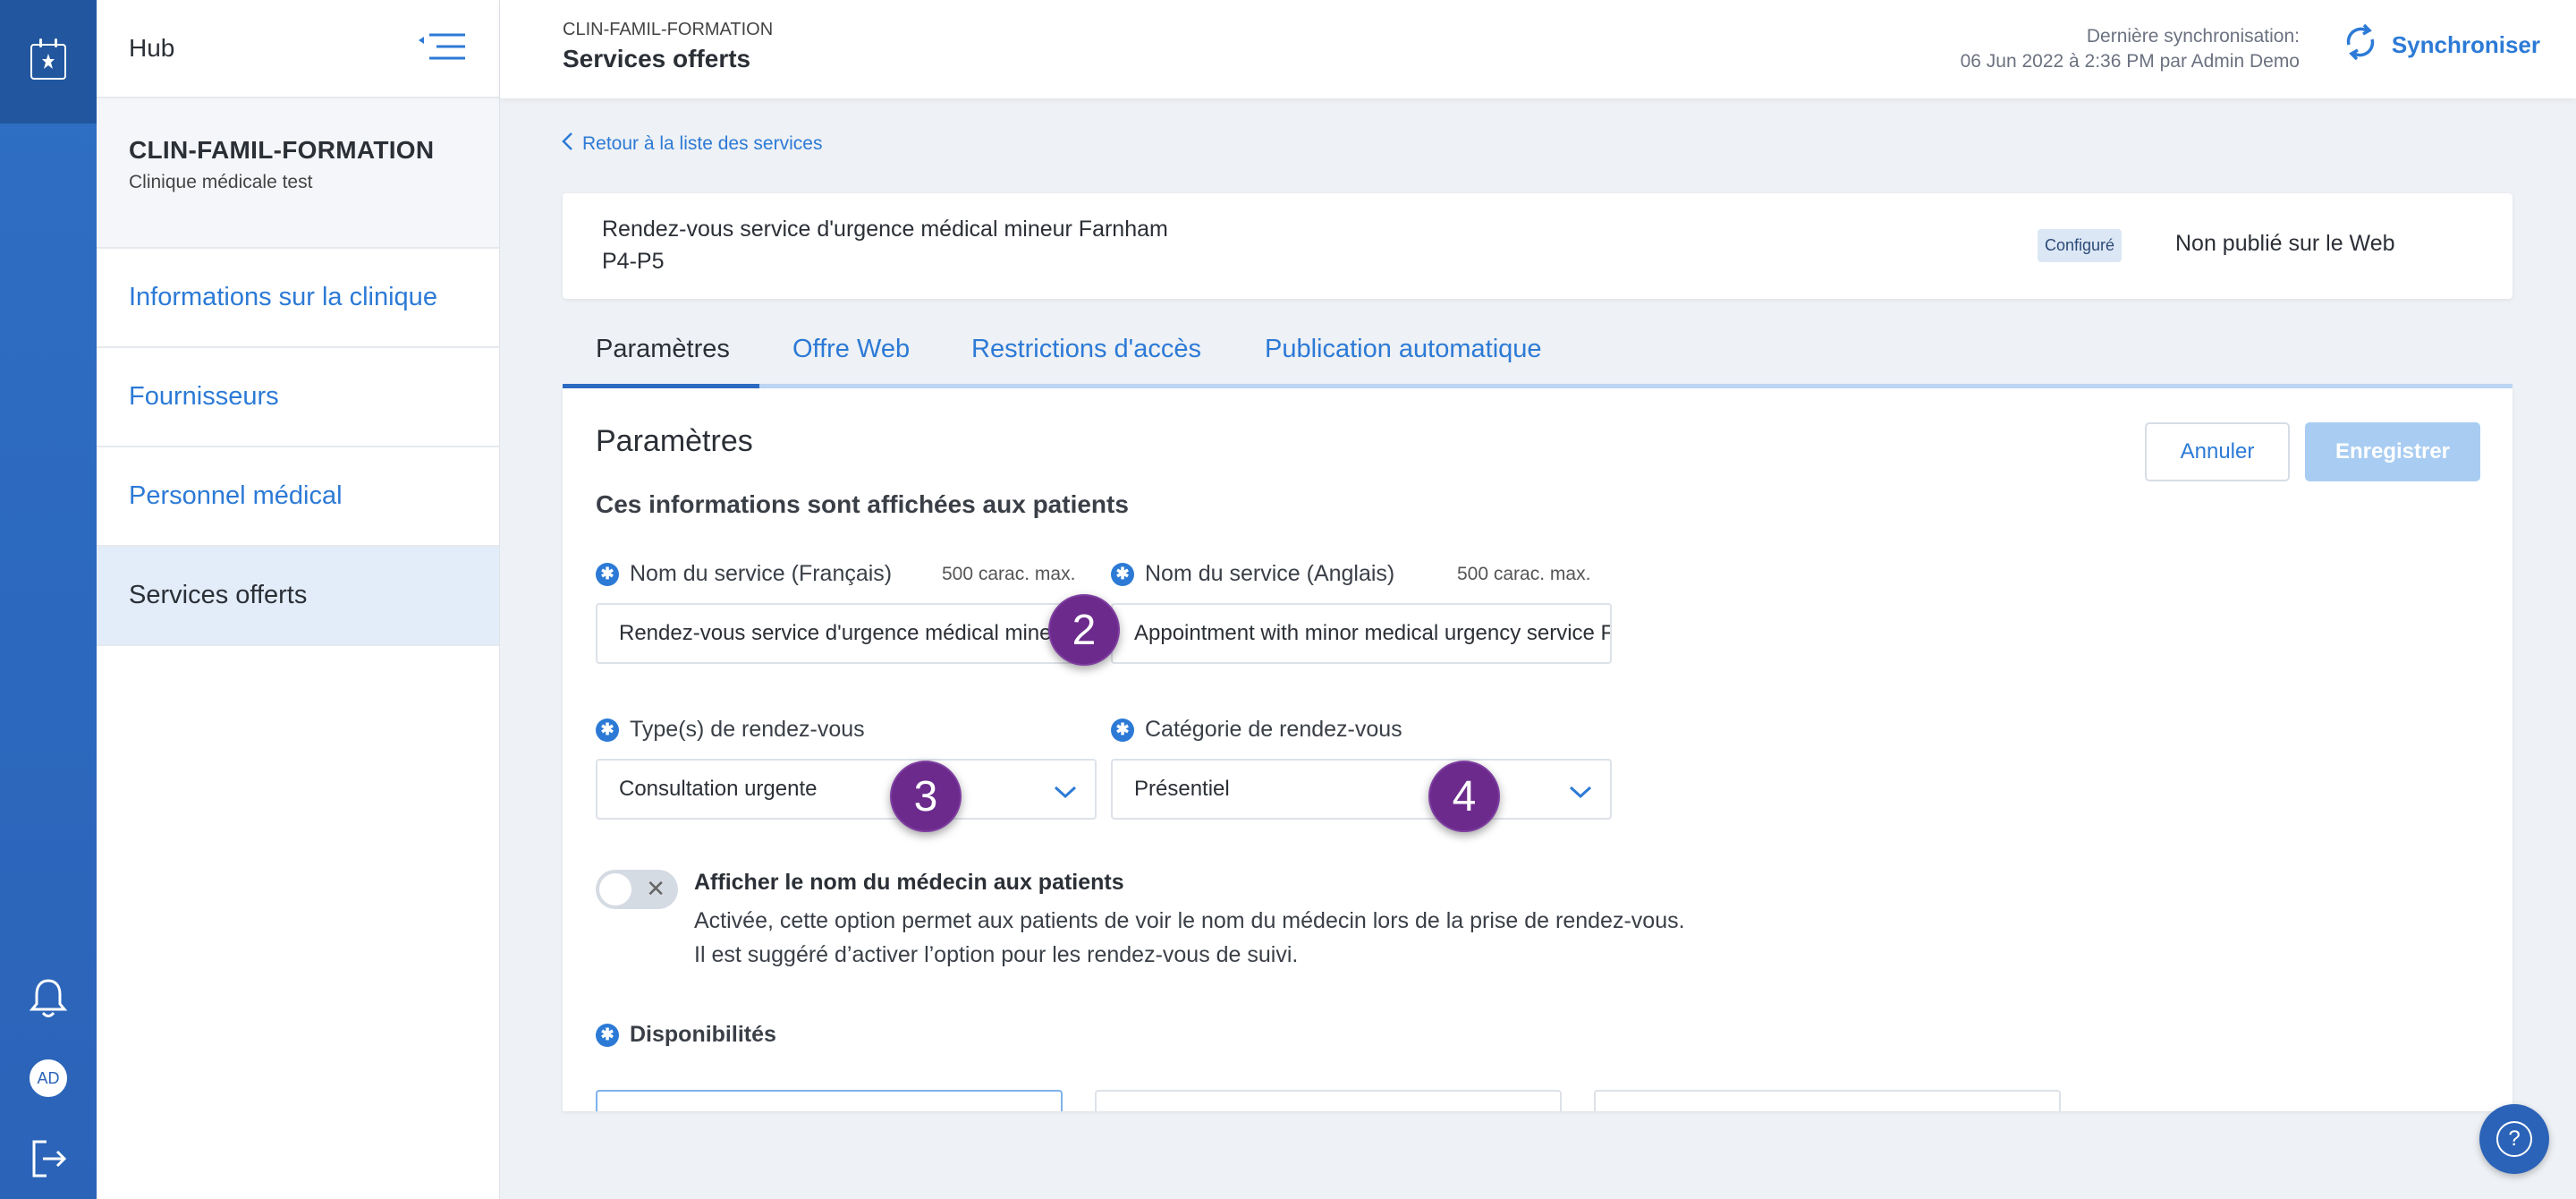 This screenshot has width=2576, height=1199. I want to click on panel-title: Paramètres, so click(674, 441).